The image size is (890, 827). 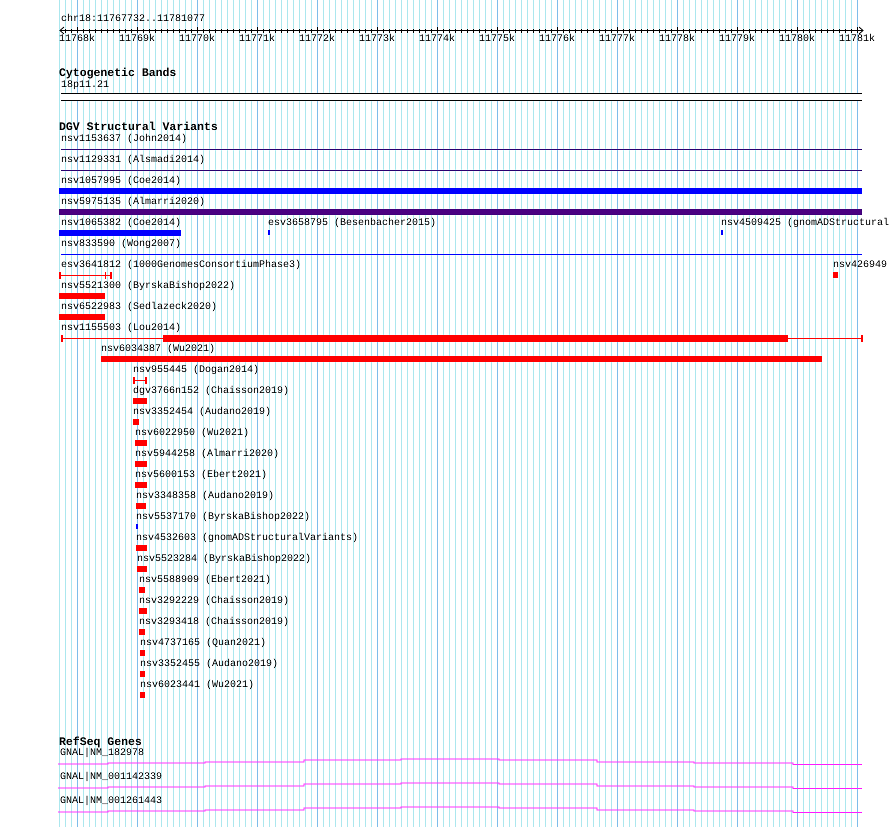 What do you see at coordinates (121, 329) in the screenshot?
I see `variant-label: nsv1155503 (Lou2014)` at bounding box center [121, 329].